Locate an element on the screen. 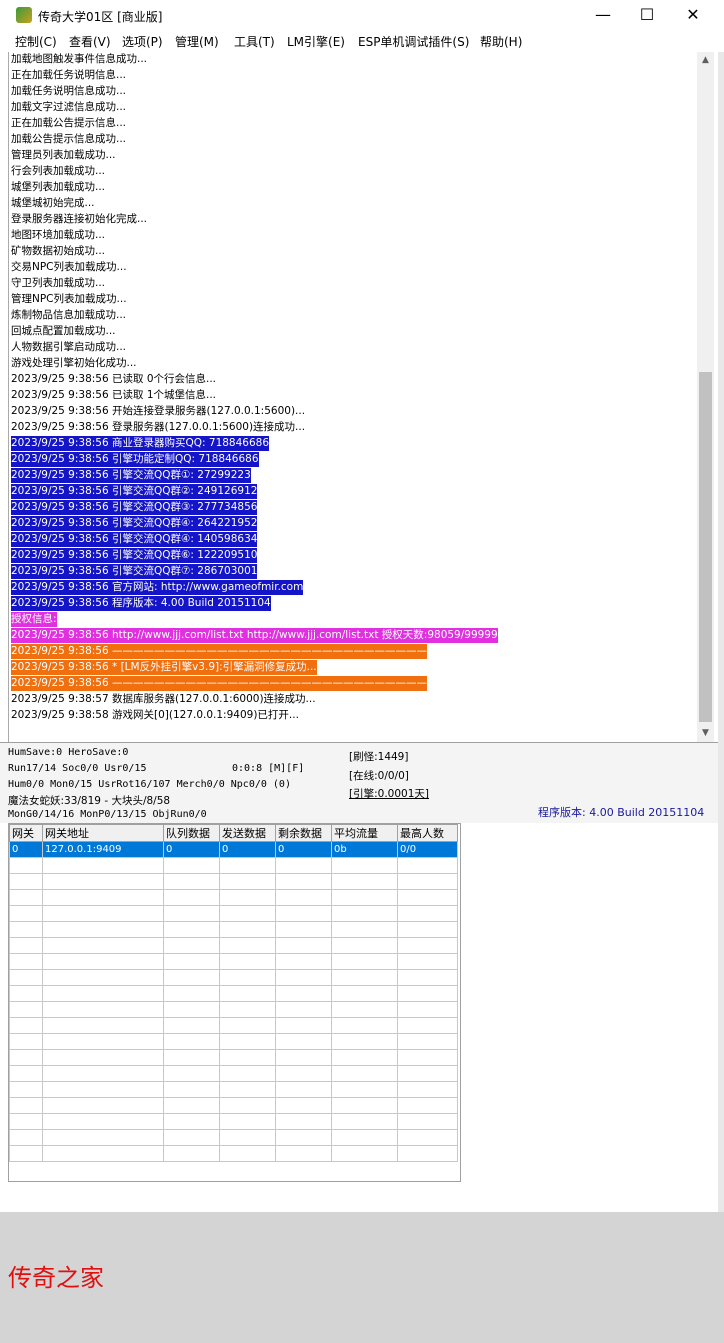 The image size is (724, 1343). run-status: Run17/14 Soc0/0 Usr0/15 is located at coordinates (77, 768).